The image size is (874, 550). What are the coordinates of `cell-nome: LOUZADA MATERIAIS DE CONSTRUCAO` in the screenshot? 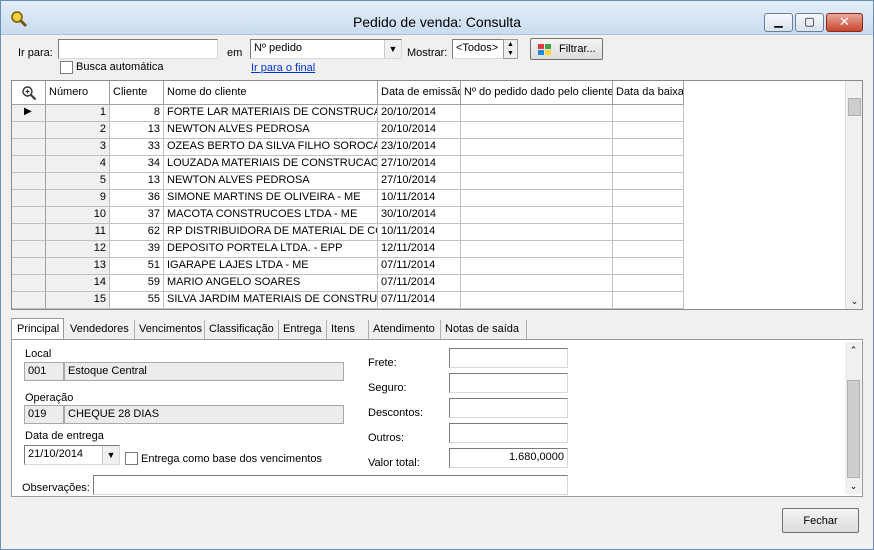 It's located at (271, 164).